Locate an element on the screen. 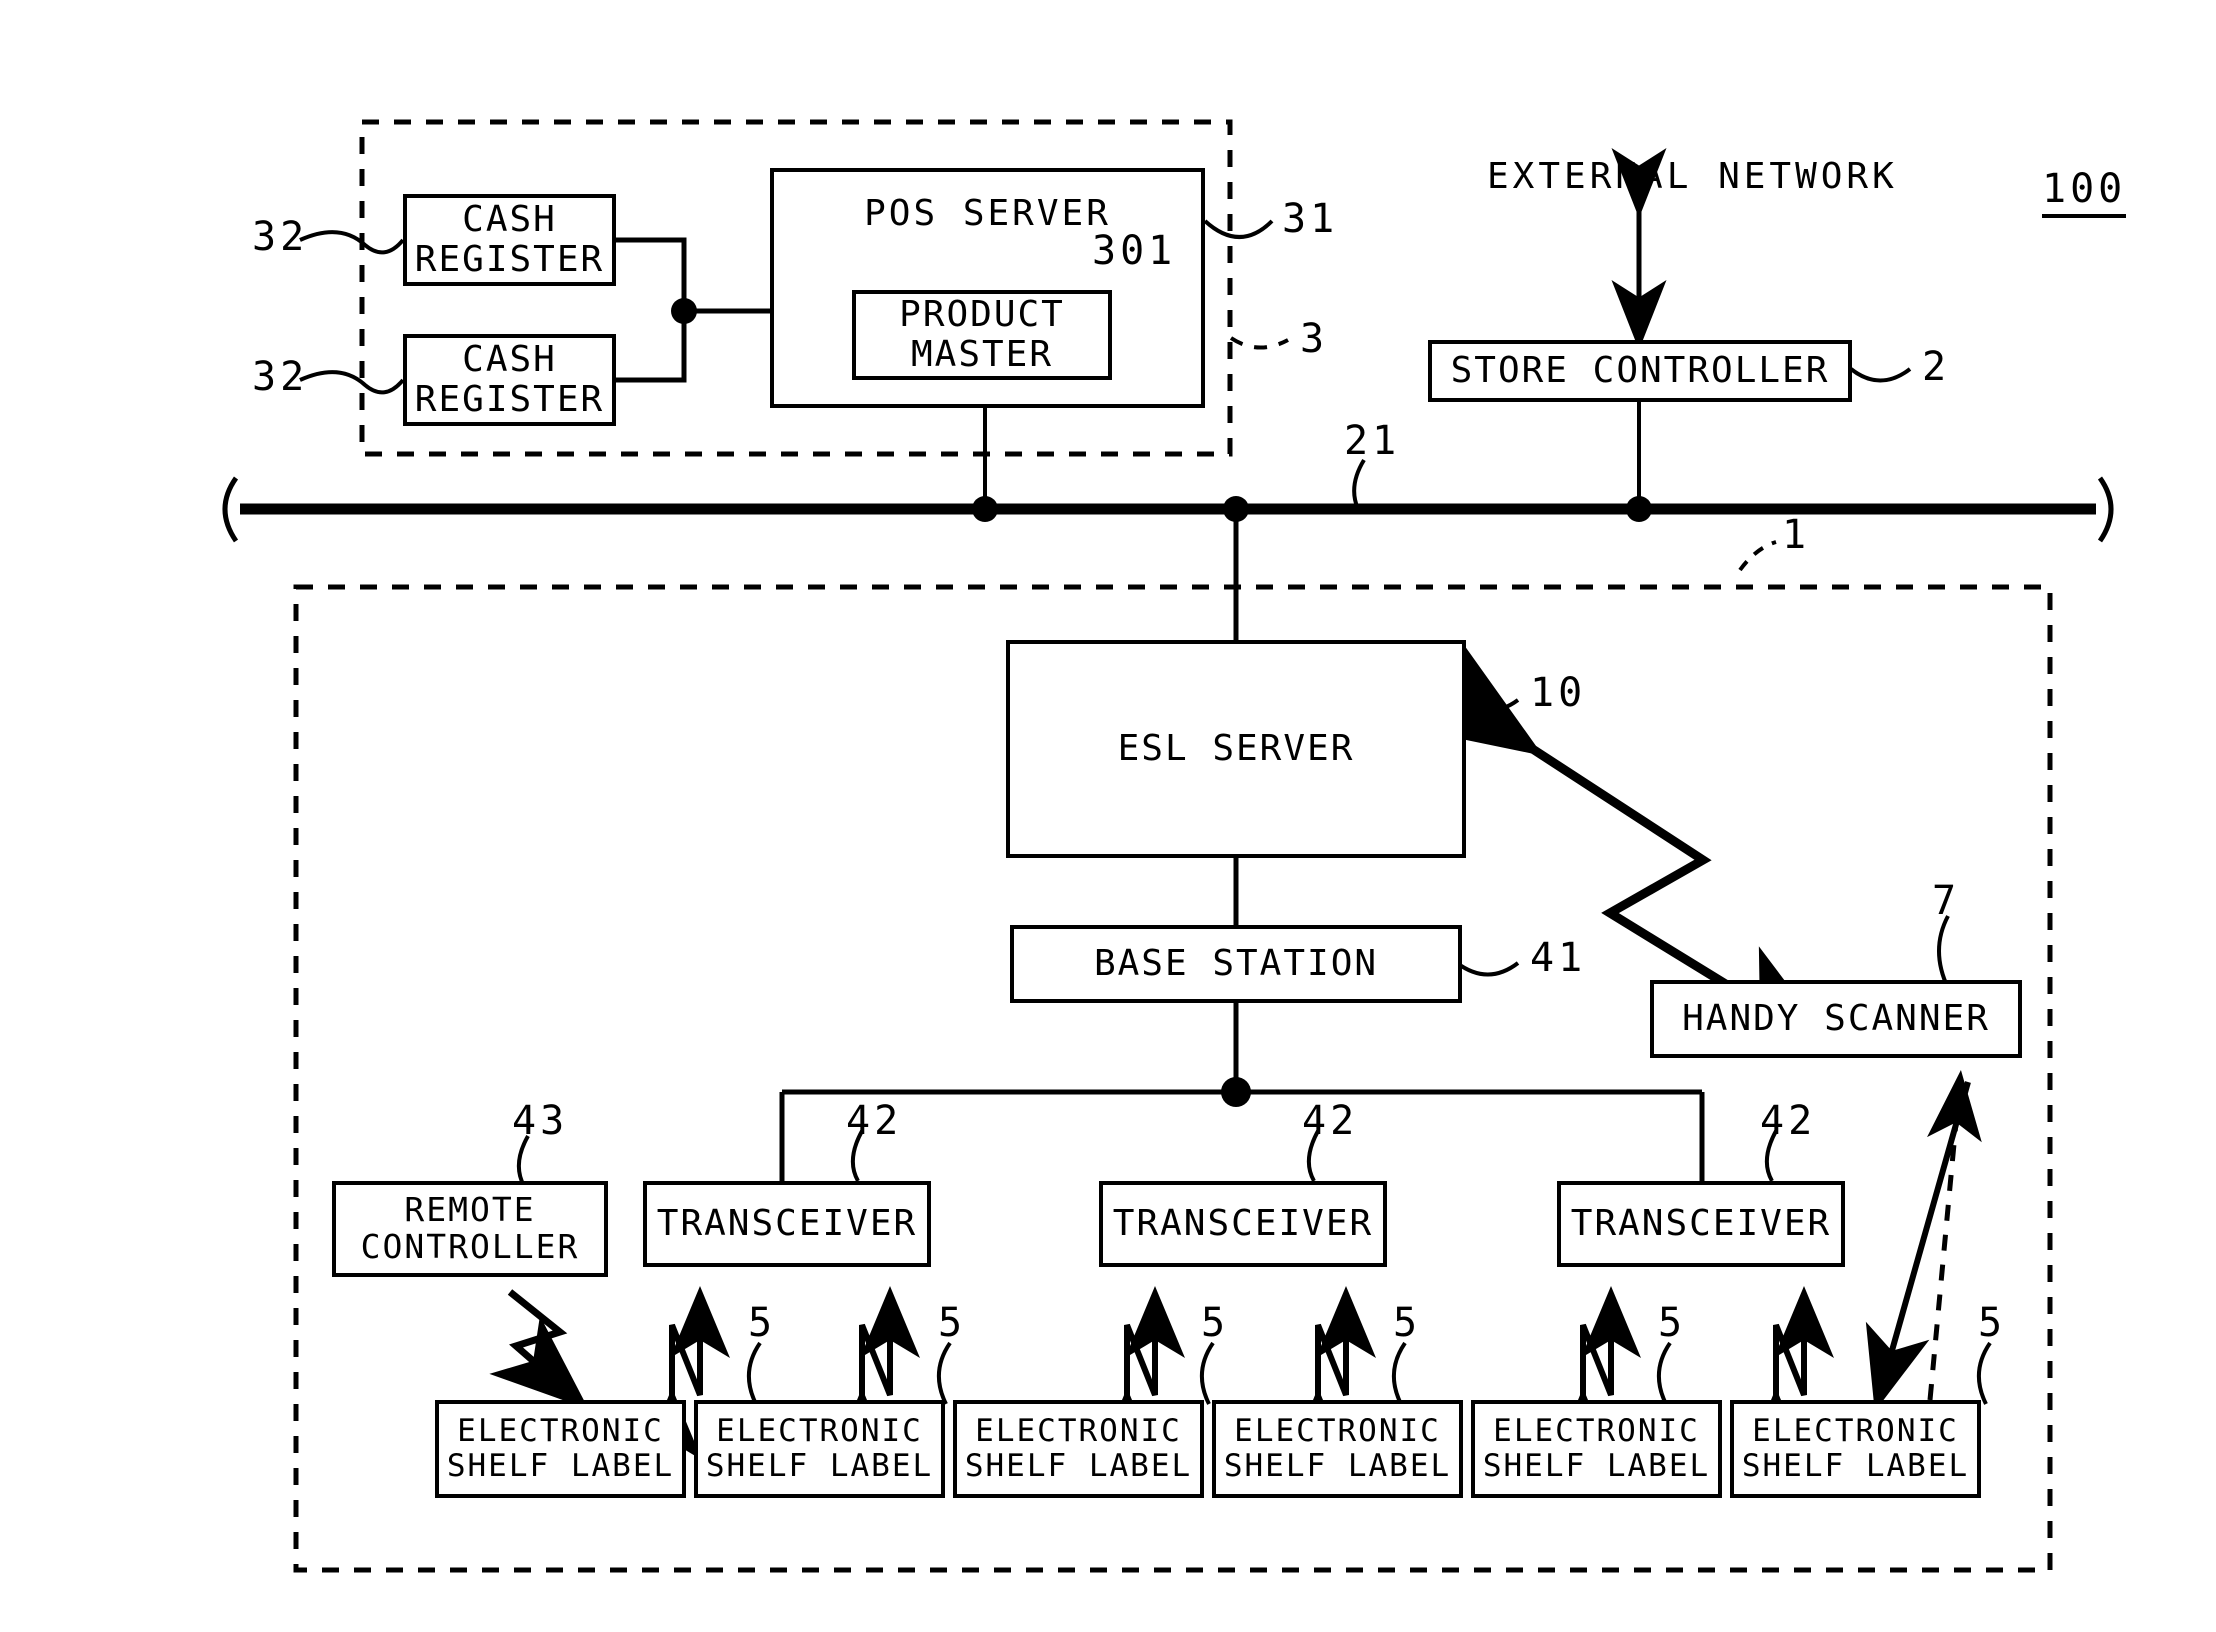 The image size is (2216, 1632). transceiver-box-2: TRANSCEIVER is located at coordinates (1243, 1224).